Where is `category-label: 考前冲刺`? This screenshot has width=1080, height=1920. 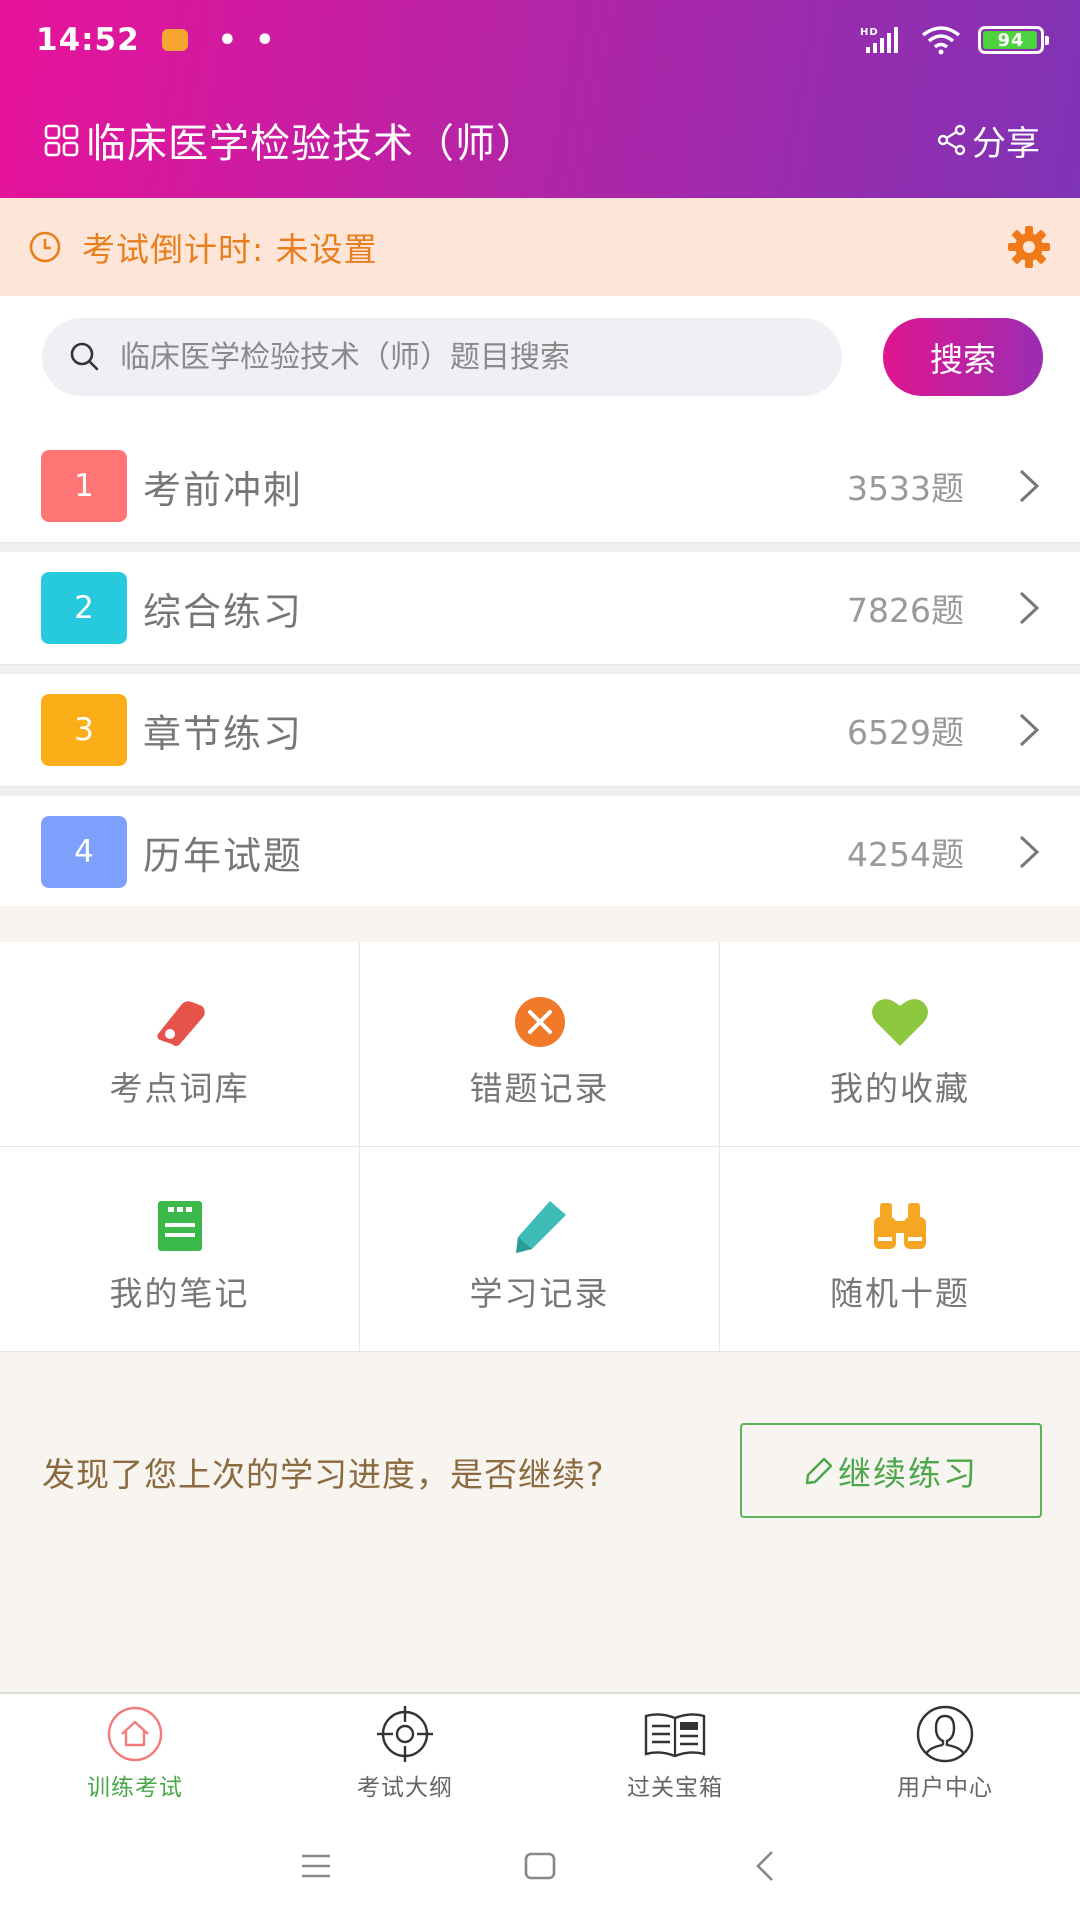 category-label: 考前冲刺 is located at coordinates (223, 489).